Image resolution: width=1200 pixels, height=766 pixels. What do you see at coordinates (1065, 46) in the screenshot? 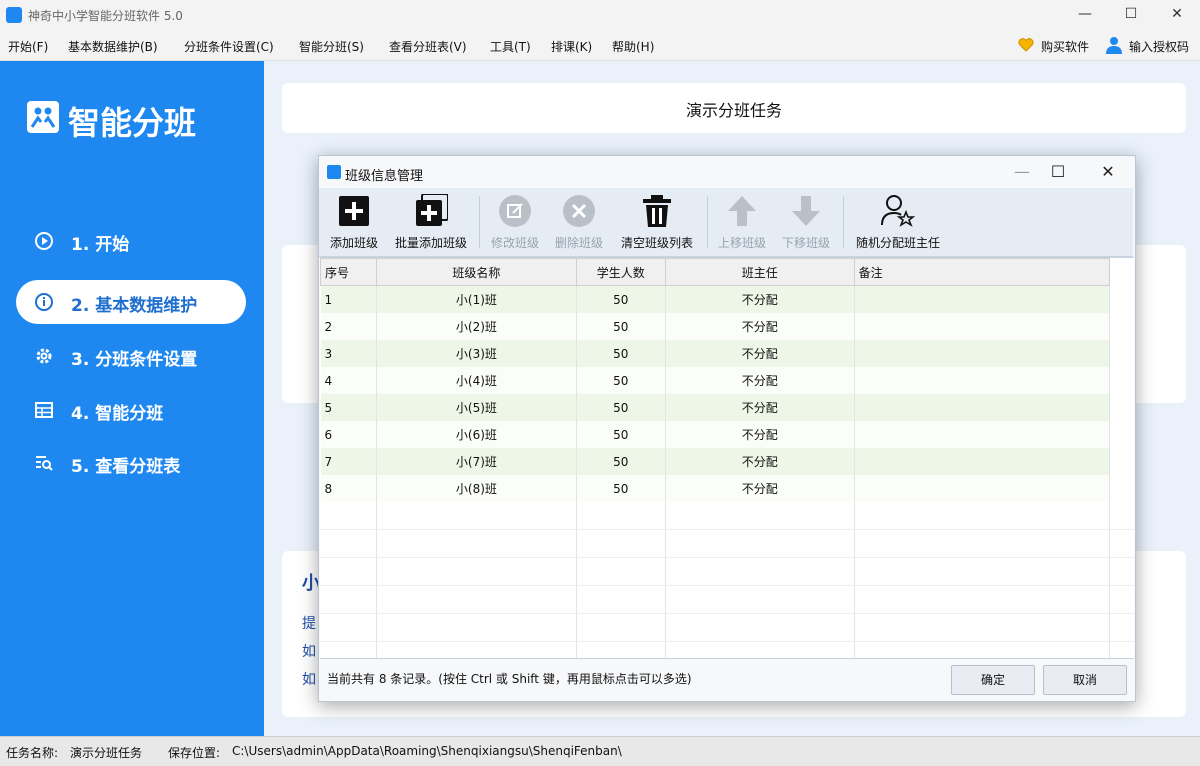
I see `buy-software-link: 购买软件` at bounding box center [1065, 46].